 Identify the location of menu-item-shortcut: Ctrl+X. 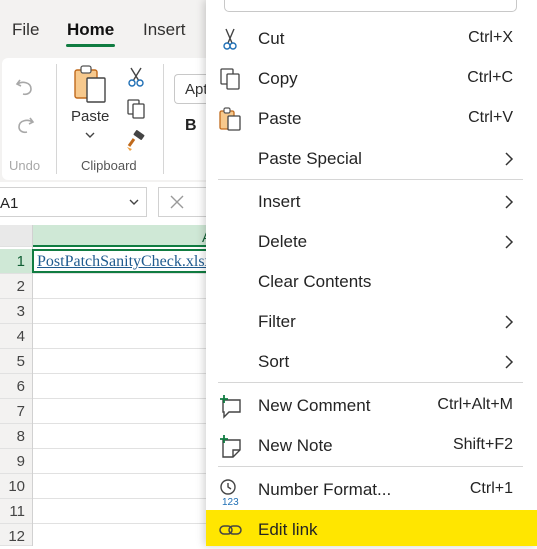
(490, 37).